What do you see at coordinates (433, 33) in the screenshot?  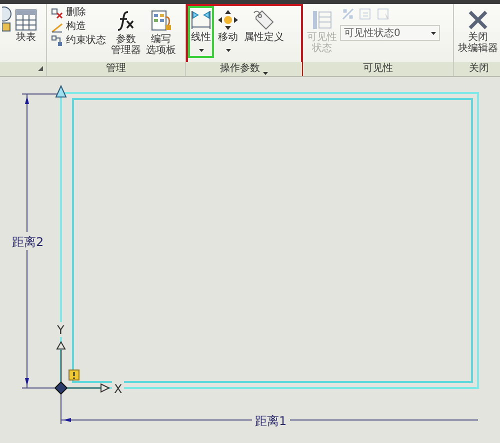 I see `dropdown-caret-icon` at bounding box center [433, 33].